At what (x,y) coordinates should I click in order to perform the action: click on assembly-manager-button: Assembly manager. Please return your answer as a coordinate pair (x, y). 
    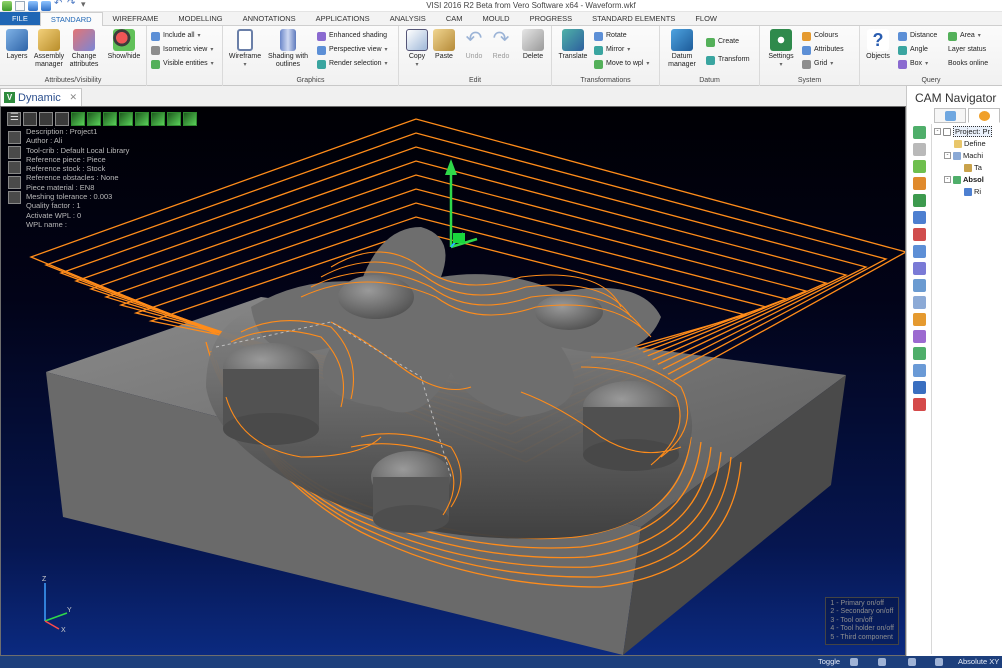
    Looking at the image, I should click on (49, 49).